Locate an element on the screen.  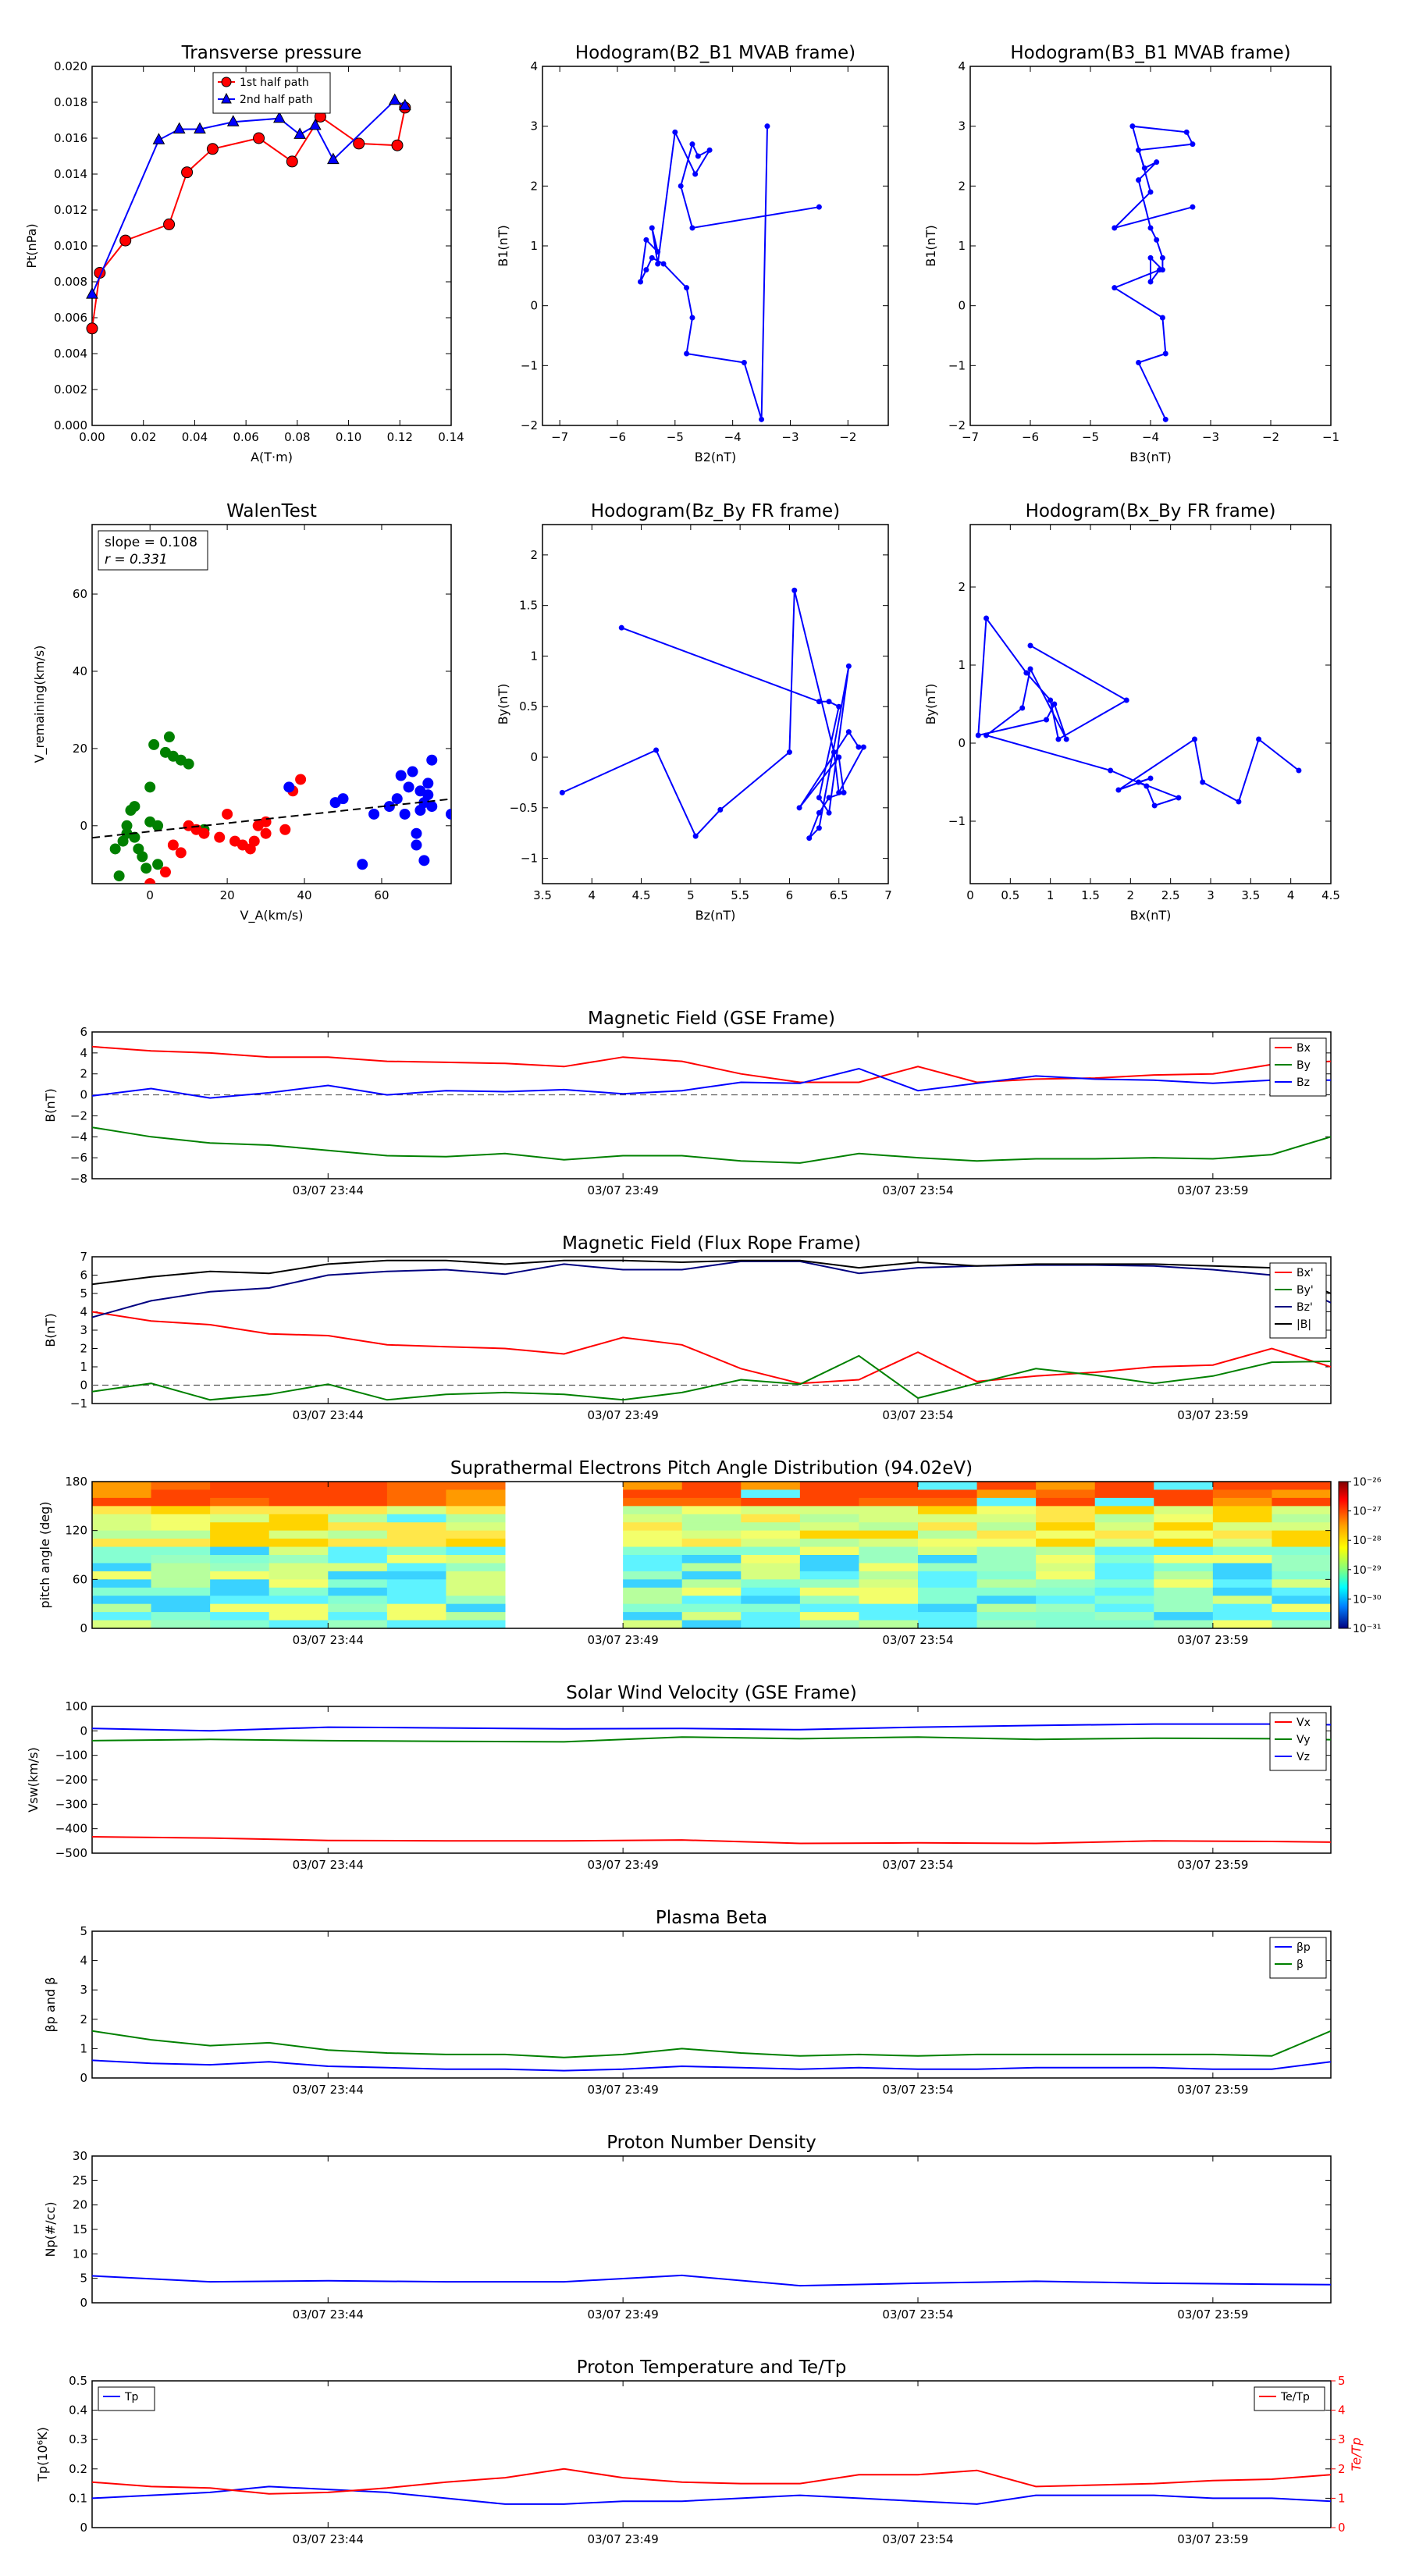
chart-title: Transverse pressure is located at coordinates (271, 53).